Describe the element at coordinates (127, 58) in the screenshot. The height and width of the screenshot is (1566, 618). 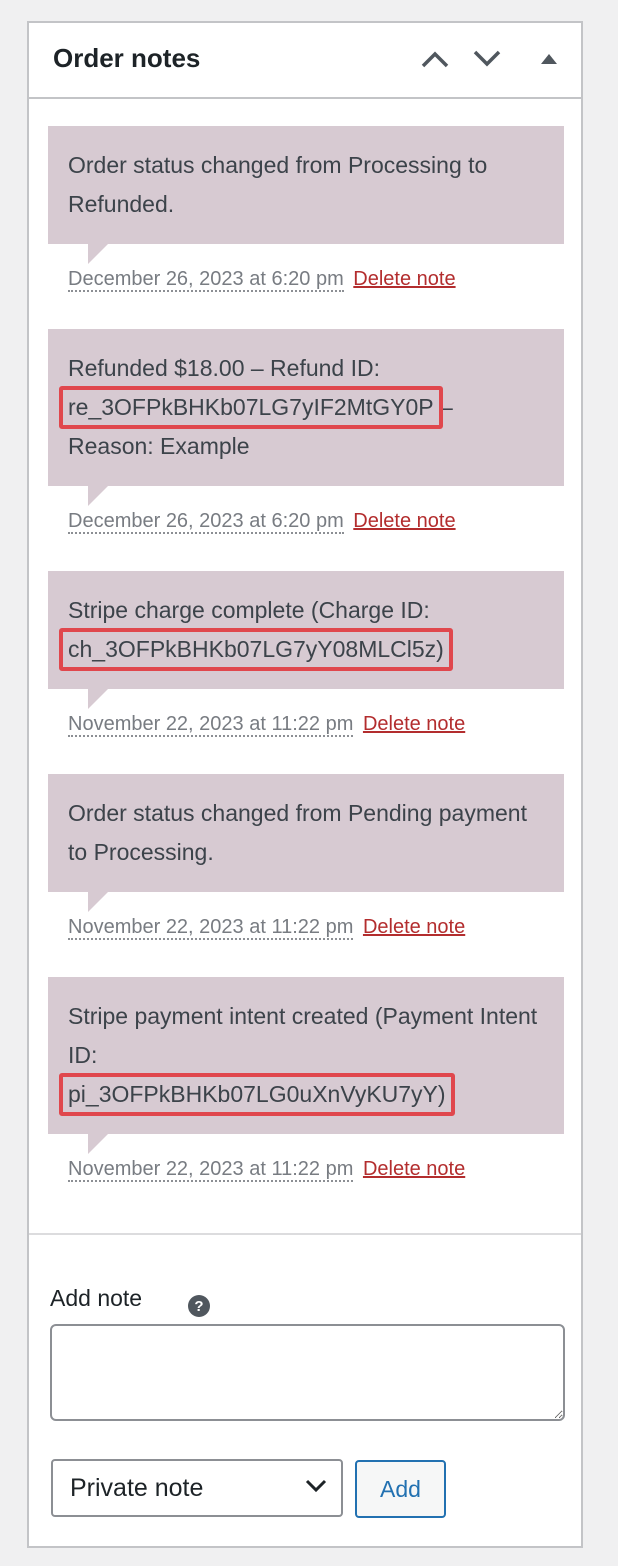
I see `panel-title: Order notes` at that location.